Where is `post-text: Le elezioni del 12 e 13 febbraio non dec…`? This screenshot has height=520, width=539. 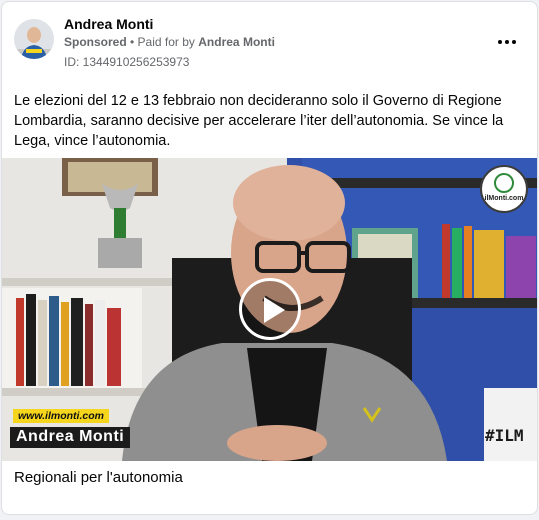
post-text: Le elezioni del 12 e 13 febbraio non dec… is located at coordinates (259, 121).